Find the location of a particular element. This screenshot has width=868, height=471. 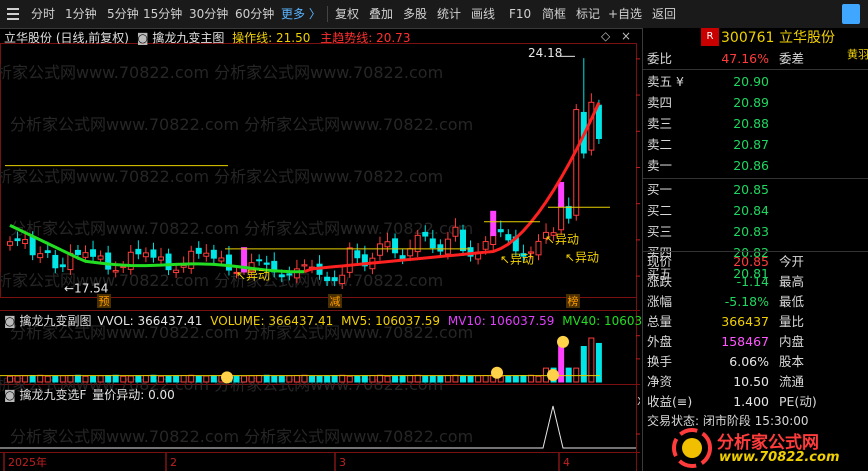

high-price-label: 24.18 is located at coordinates (545, 53).